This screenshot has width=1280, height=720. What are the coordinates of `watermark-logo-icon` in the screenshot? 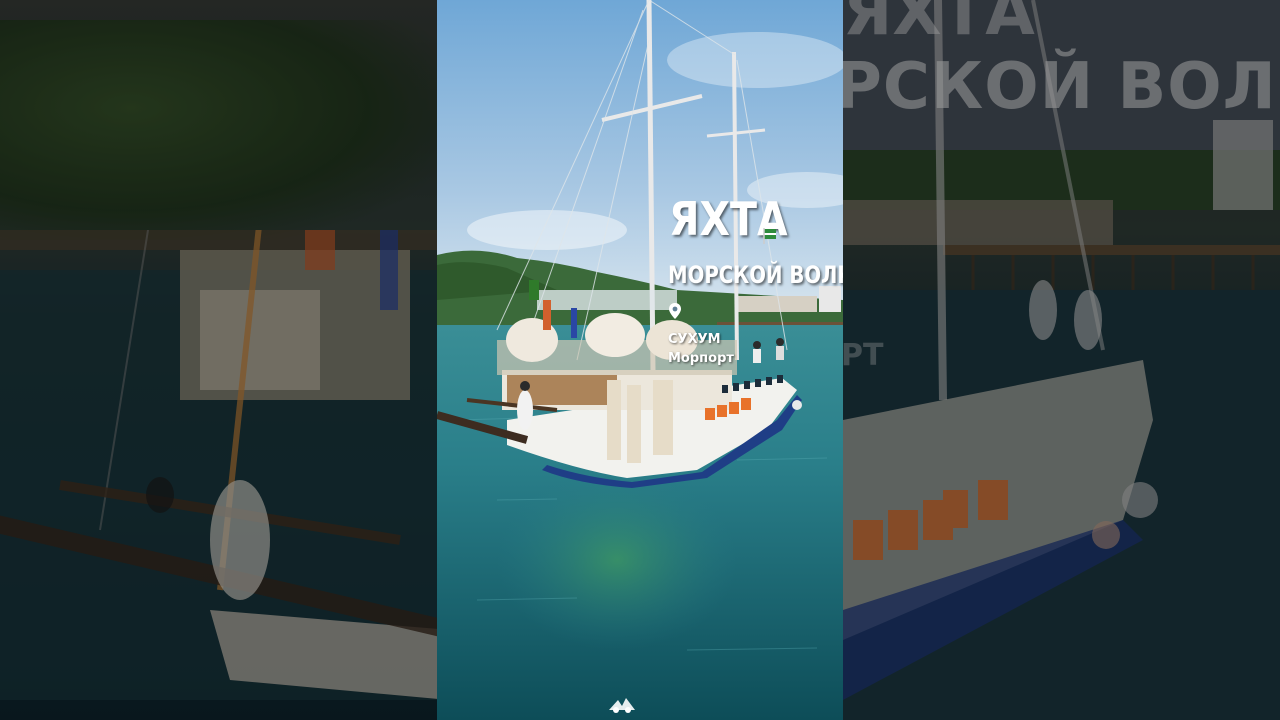 It's located at (622, 705).